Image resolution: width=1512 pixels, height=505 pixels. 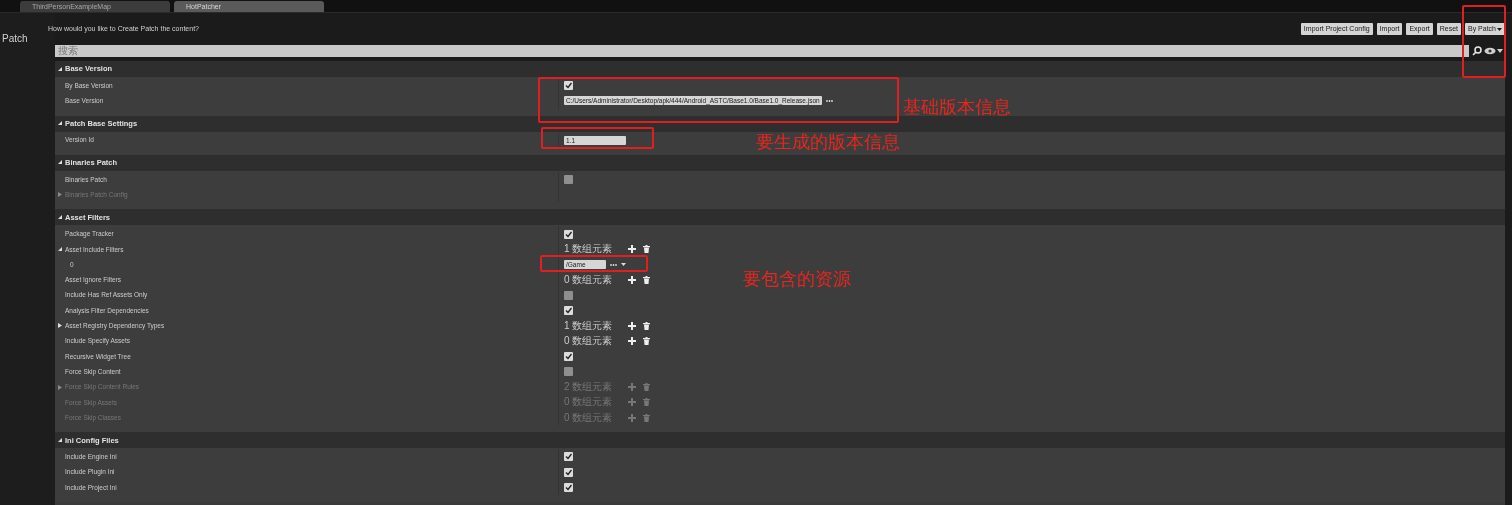 I want to click on annotation-note: 基础版本信息, so click(x=957, y=107).